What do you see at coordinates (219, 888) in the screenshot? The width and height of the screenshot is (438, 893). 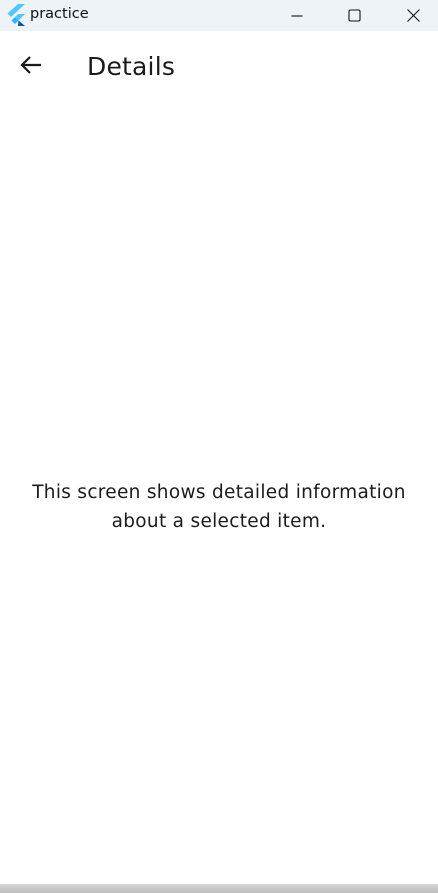 I see `window-bottom-edge` at bounding box center [219, 888].